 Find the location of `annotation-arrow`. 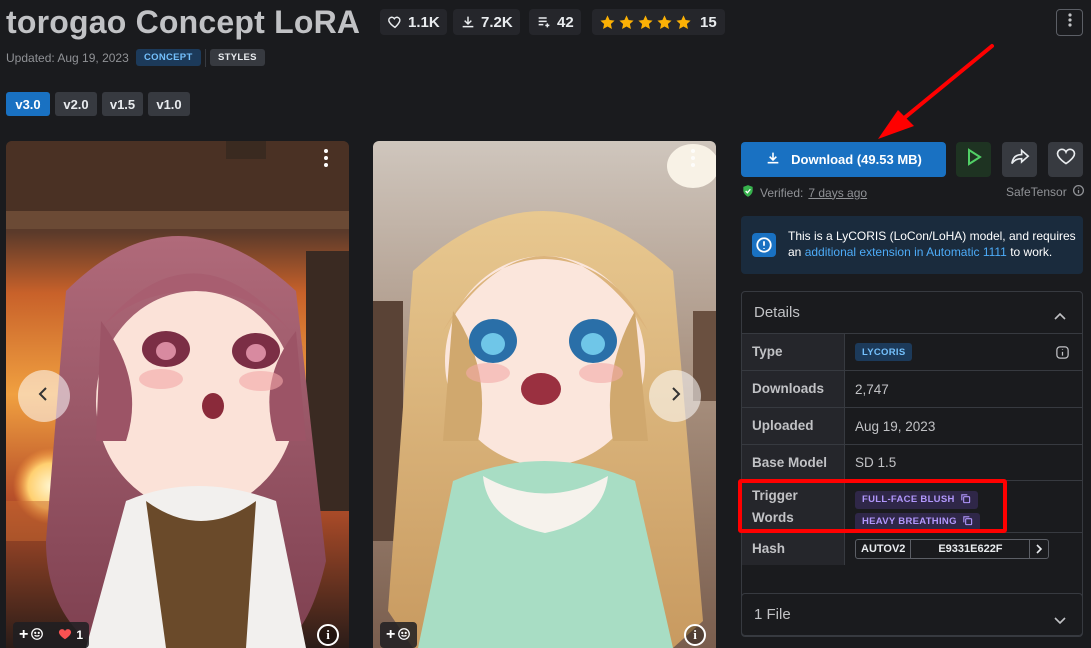

annotation-arrow is located at coordinates (936, 91).